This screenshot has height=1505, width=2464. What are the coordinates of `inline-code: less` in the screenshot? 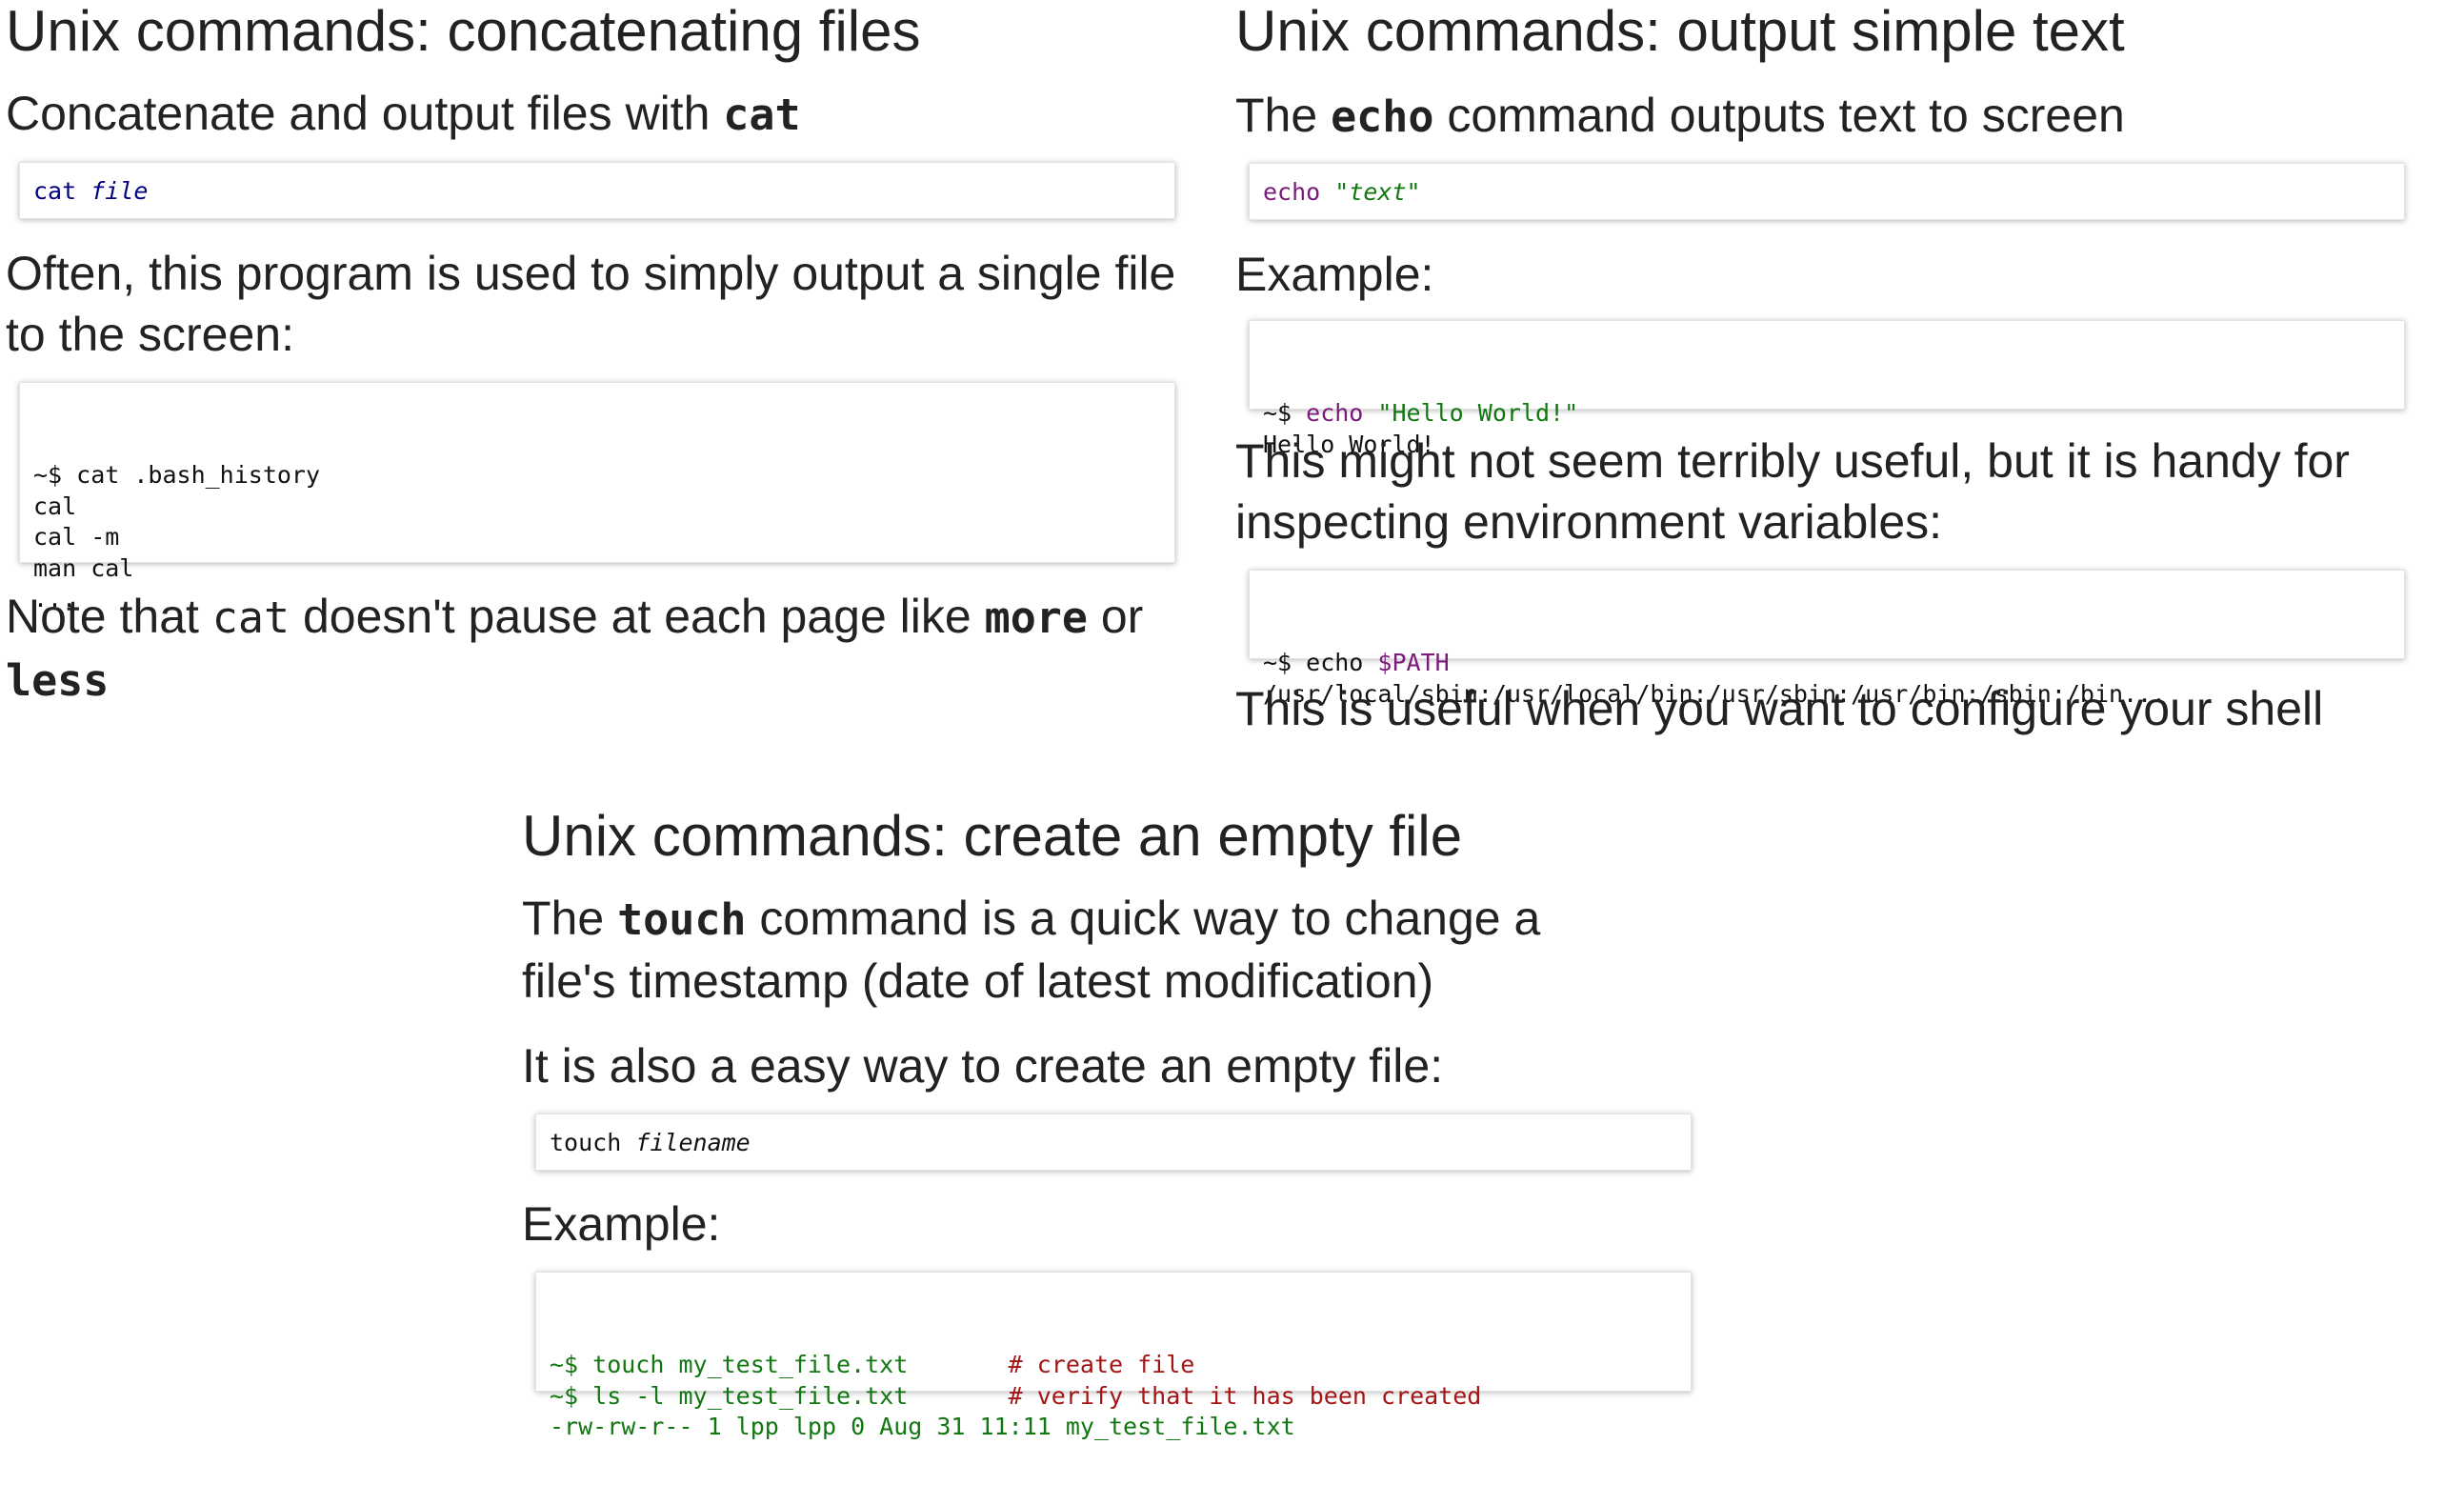 It's located at (58, 680).